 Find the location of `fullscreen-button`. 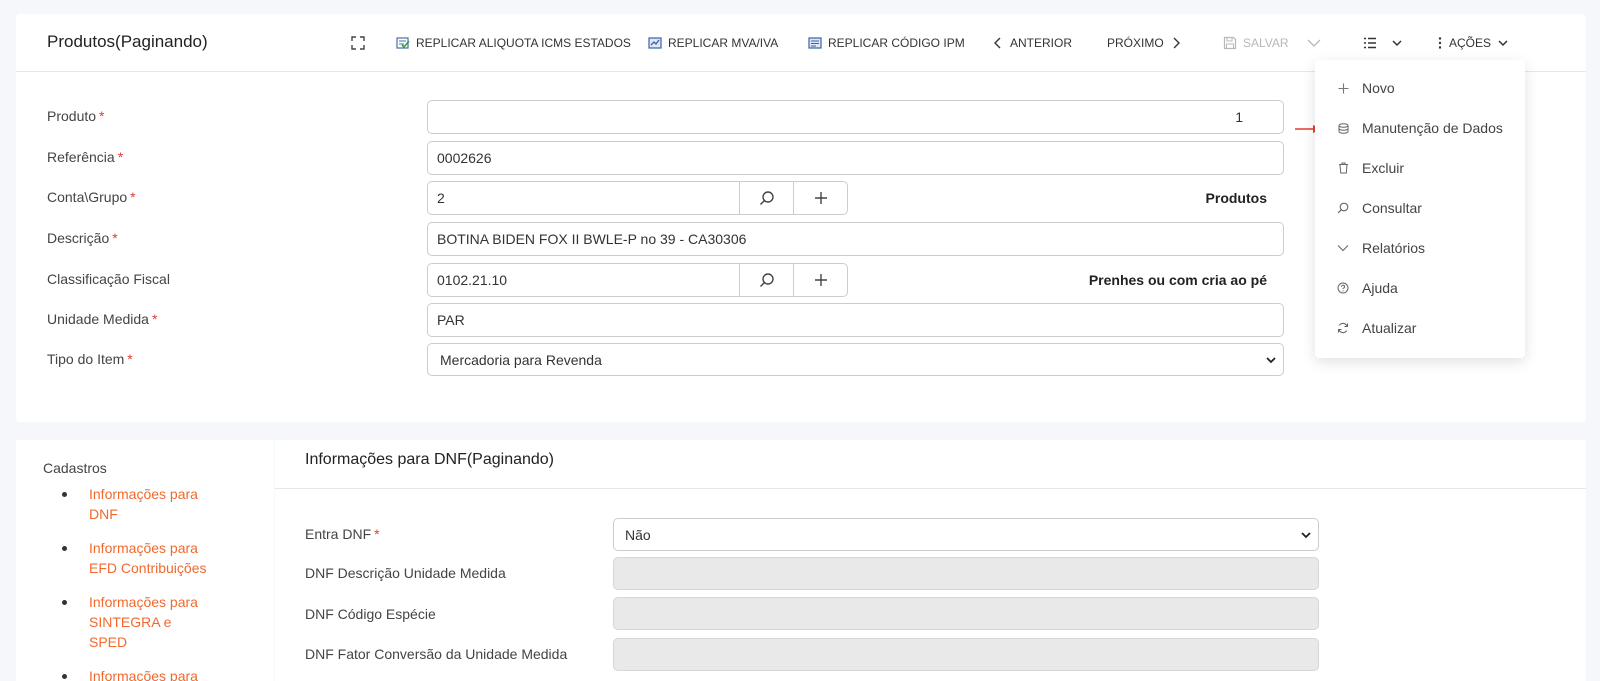

fullscreen-button is located at coordinates (358, 43).